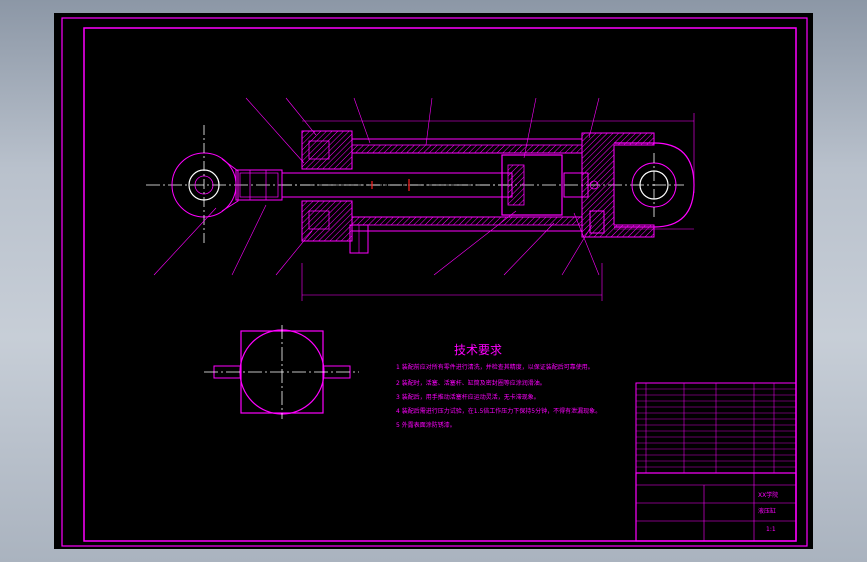 The image size is (867, 562). What do you see at coordinates (281, 372) in the screenshot?
I see `end-side-view` at bounding box center [281, 372].